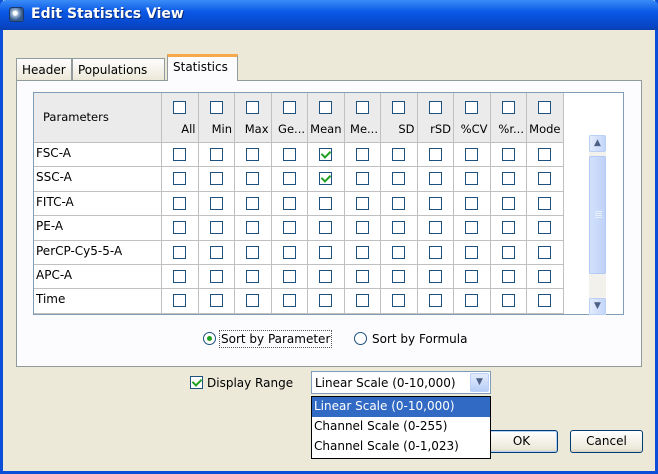 This screenshot has width=658, height=474. I want to click on column-header: %CV, so click(472, 118).